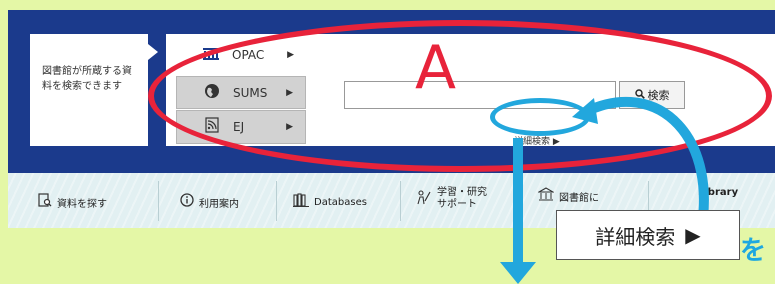 This screenshot has height=284, width=775. What do you see at coordinates (753, 251) in the screenshot?
I see `annotation-trailing-text: を` at bounding box center [753, 251].